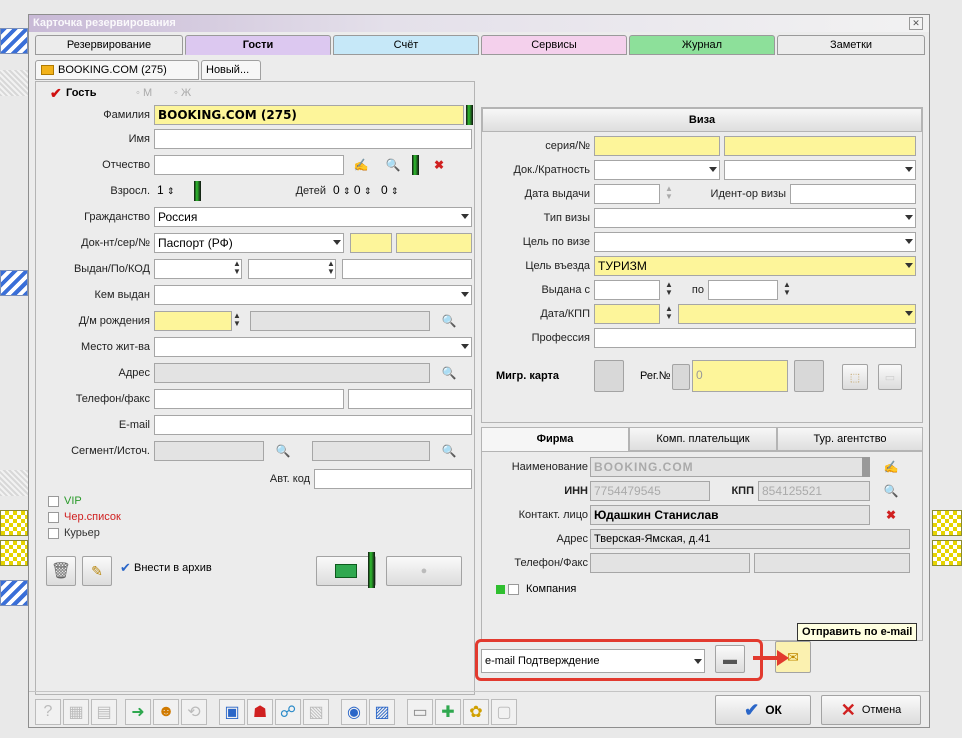 The height and width of the screenshot is (738, 962). I want to click on issued-by-select, so click(313, 295).